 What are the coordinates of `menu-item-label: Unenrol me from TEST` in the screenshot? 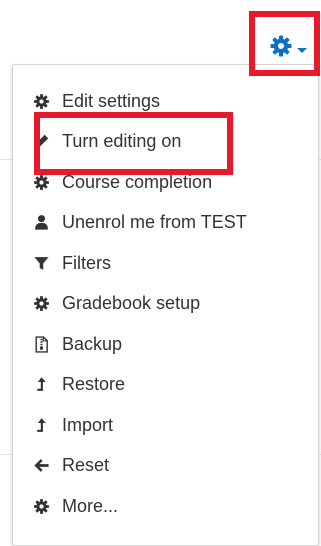 It's located at (154, 221).